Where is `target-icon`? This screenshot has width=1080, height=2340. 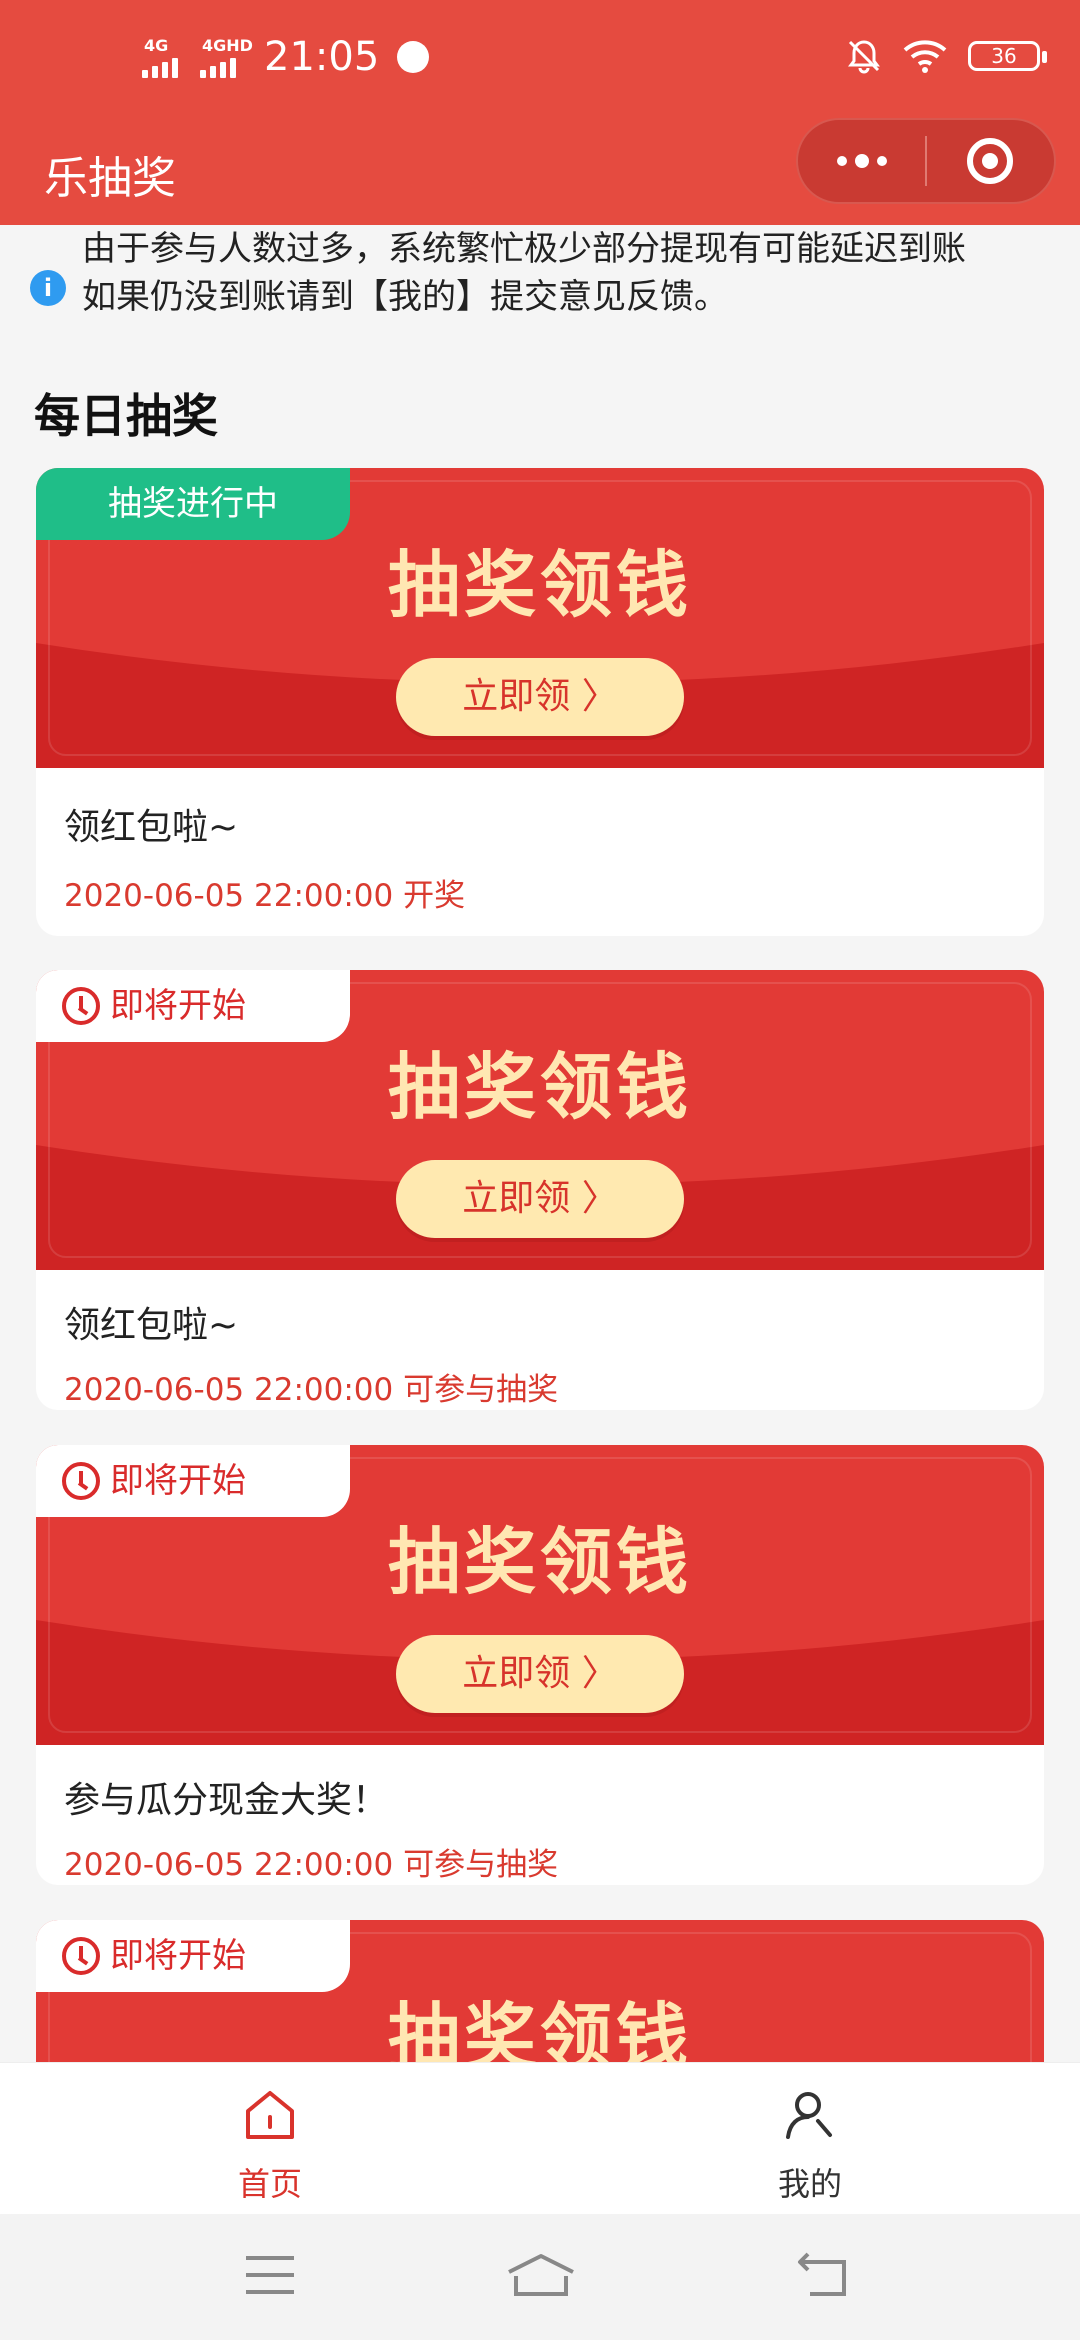 target-icon is located at coordinates (990, 161).